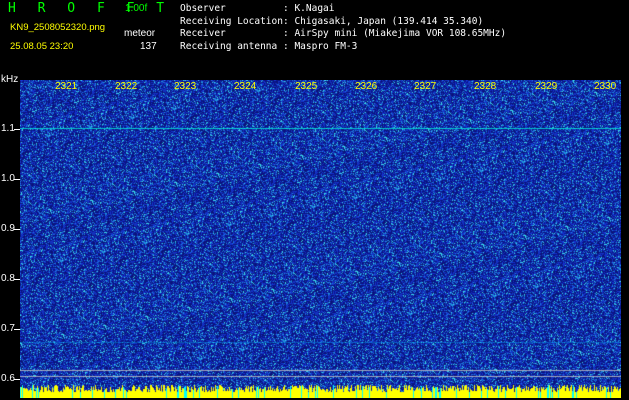 Image resolution: width=629 pixels, height=400 pixels. I want to click on file-name: KN9_2508052320.png, so click(58, 27).